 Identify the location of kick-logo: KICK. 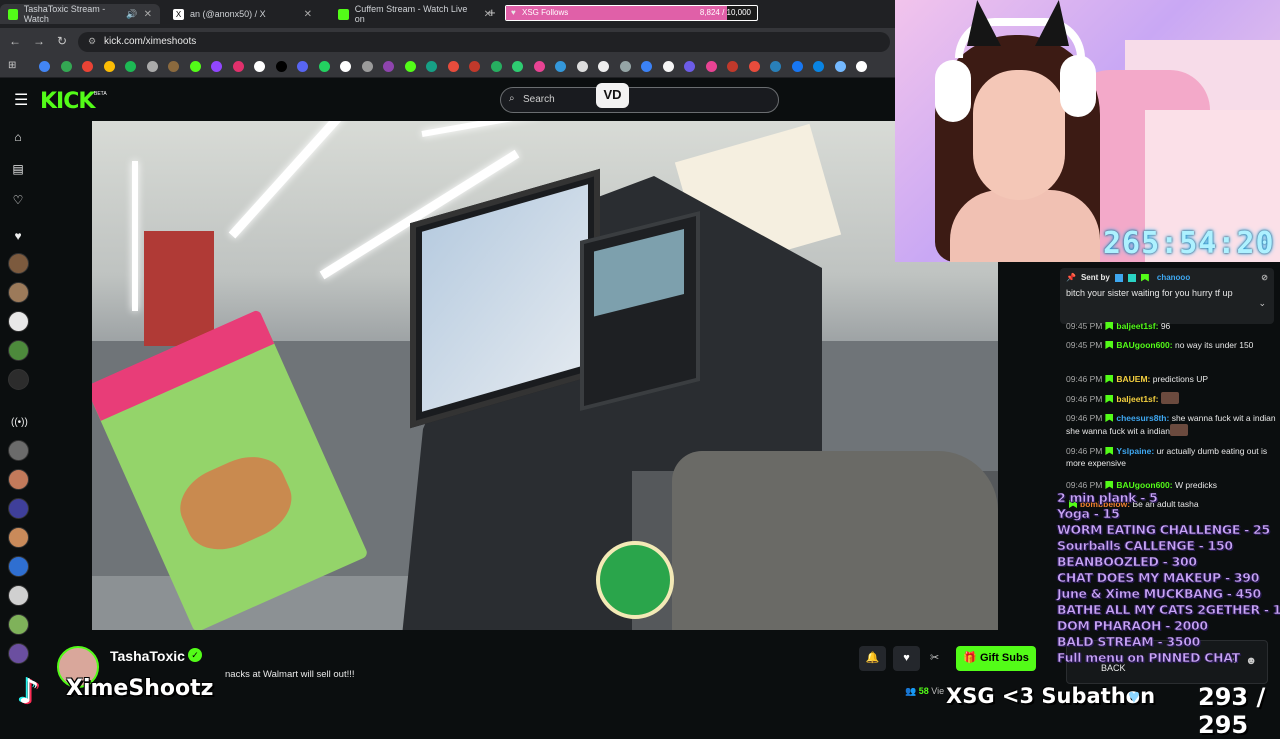
(67, 101).